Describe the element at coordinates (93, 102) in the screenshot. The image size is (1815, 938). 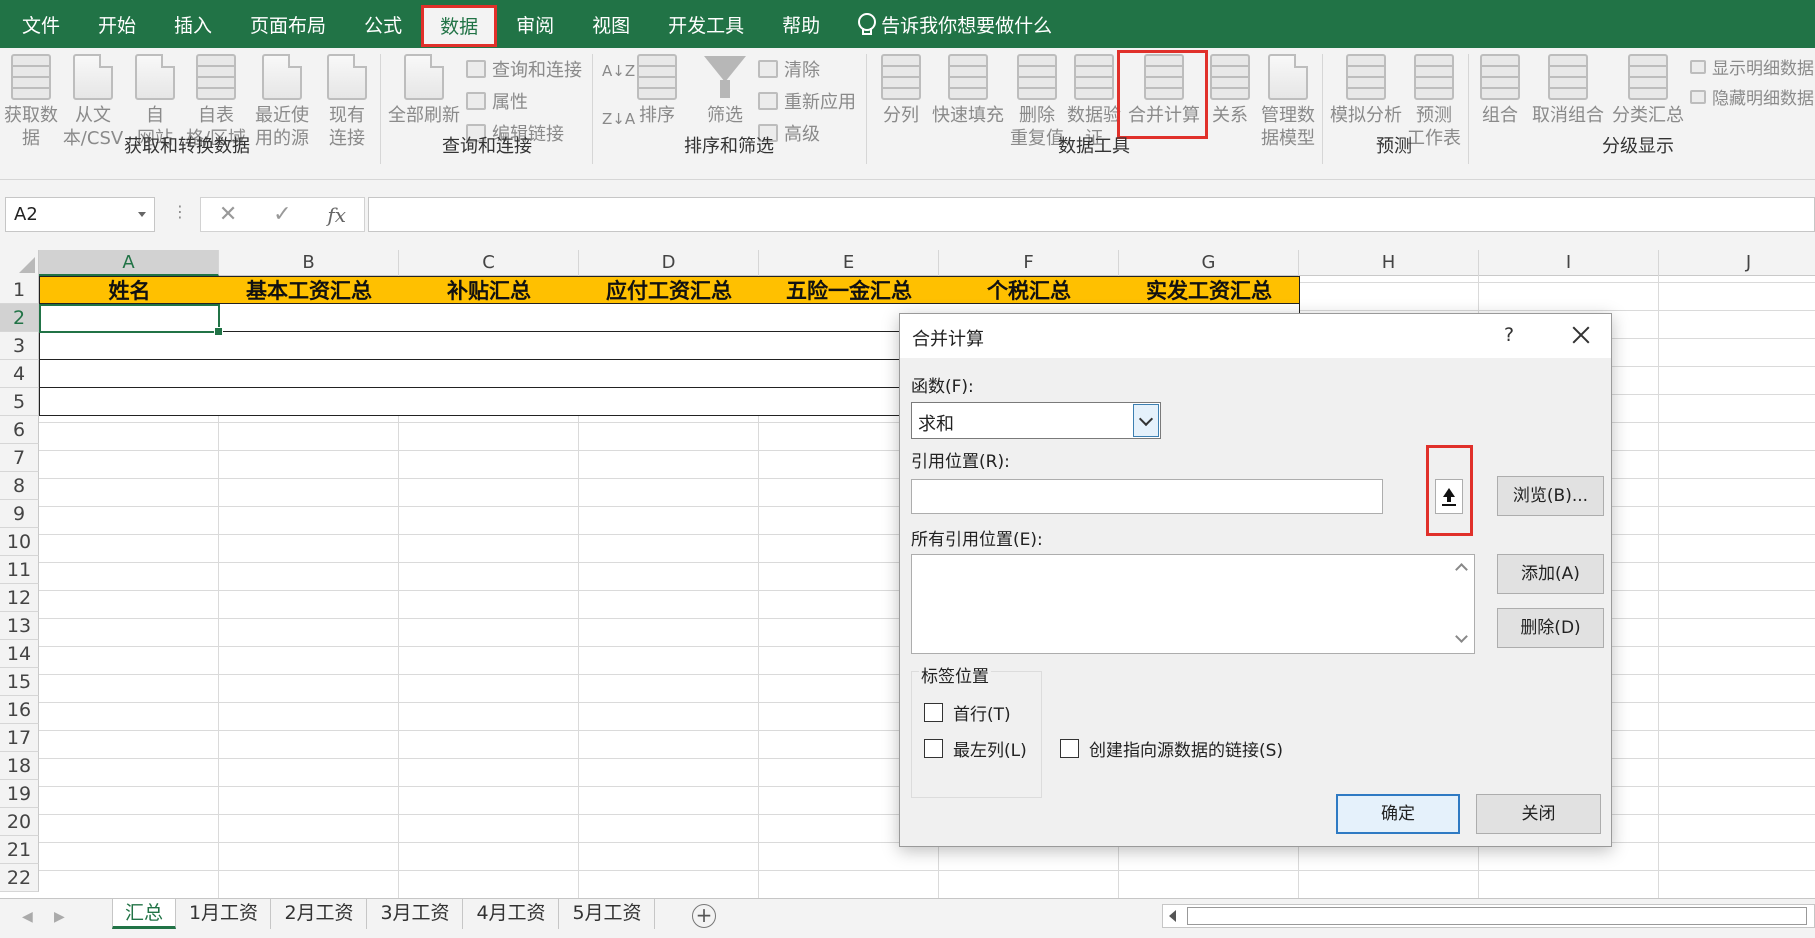
I see `from-text-button: 从文 本/CSV` at that location.